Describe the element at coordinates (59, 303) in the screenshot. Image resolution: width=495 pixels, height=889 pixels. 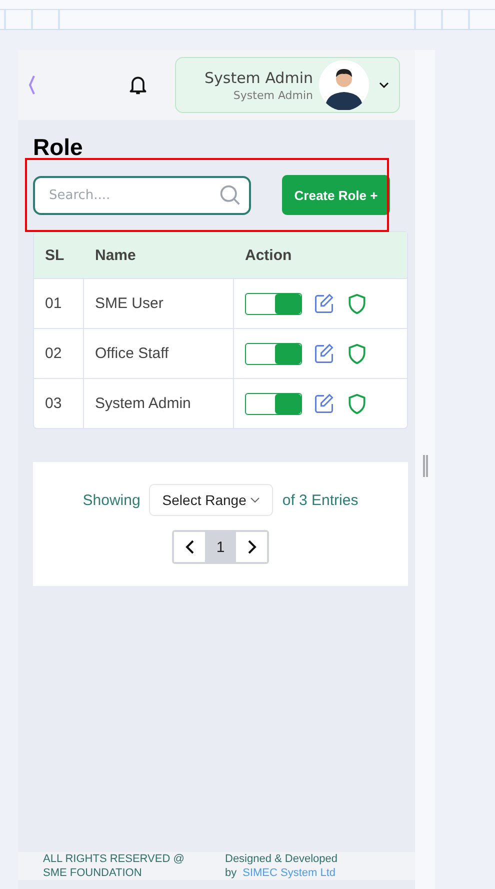
I see `table-cell: 01` at that location.